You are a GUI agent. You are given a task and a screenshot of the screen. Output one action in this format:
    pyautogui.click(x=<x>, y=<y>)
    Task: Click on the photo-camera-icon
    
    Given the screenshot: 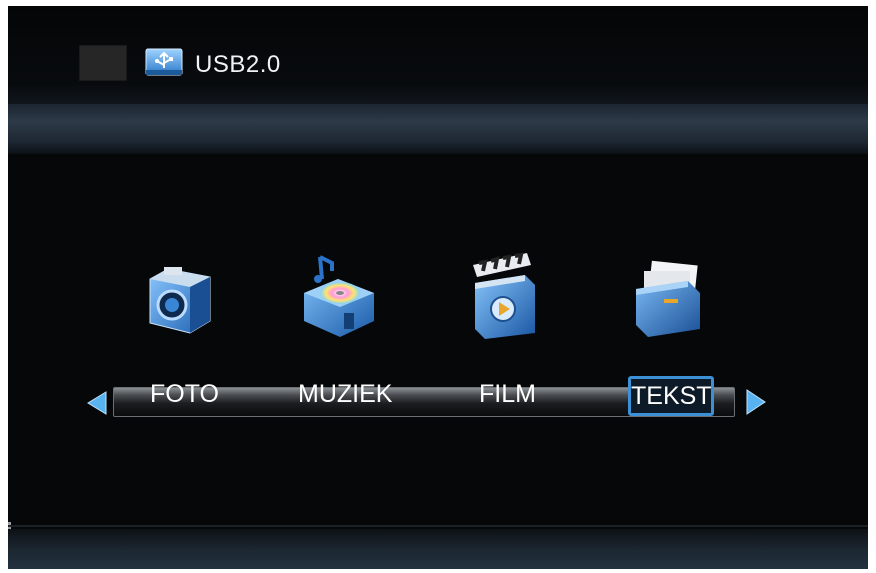 What is the action you would take?
    pyautogui.click(x=178, y=294)
    